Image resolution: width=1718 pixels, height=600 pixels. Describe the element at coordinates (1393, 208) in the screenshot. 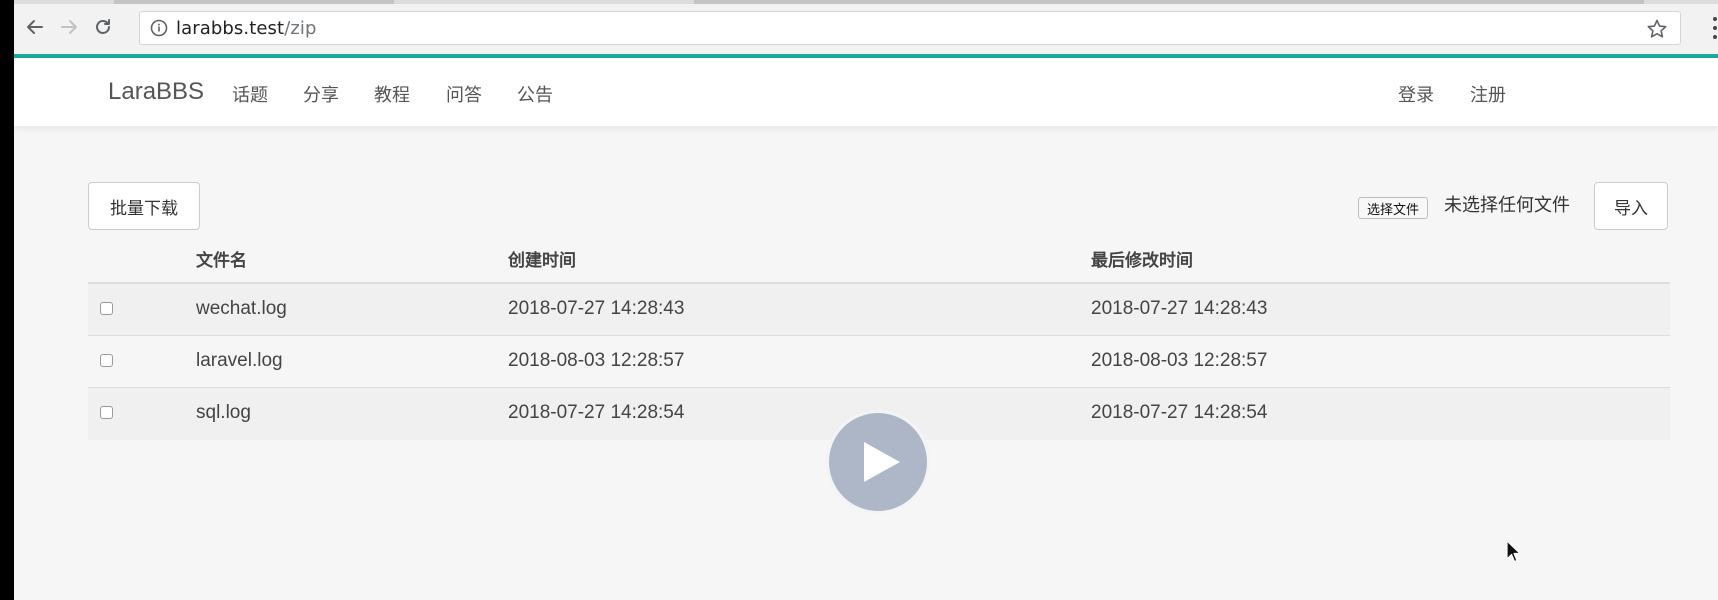

I see `choose-file-button: 选择文件` at that location.